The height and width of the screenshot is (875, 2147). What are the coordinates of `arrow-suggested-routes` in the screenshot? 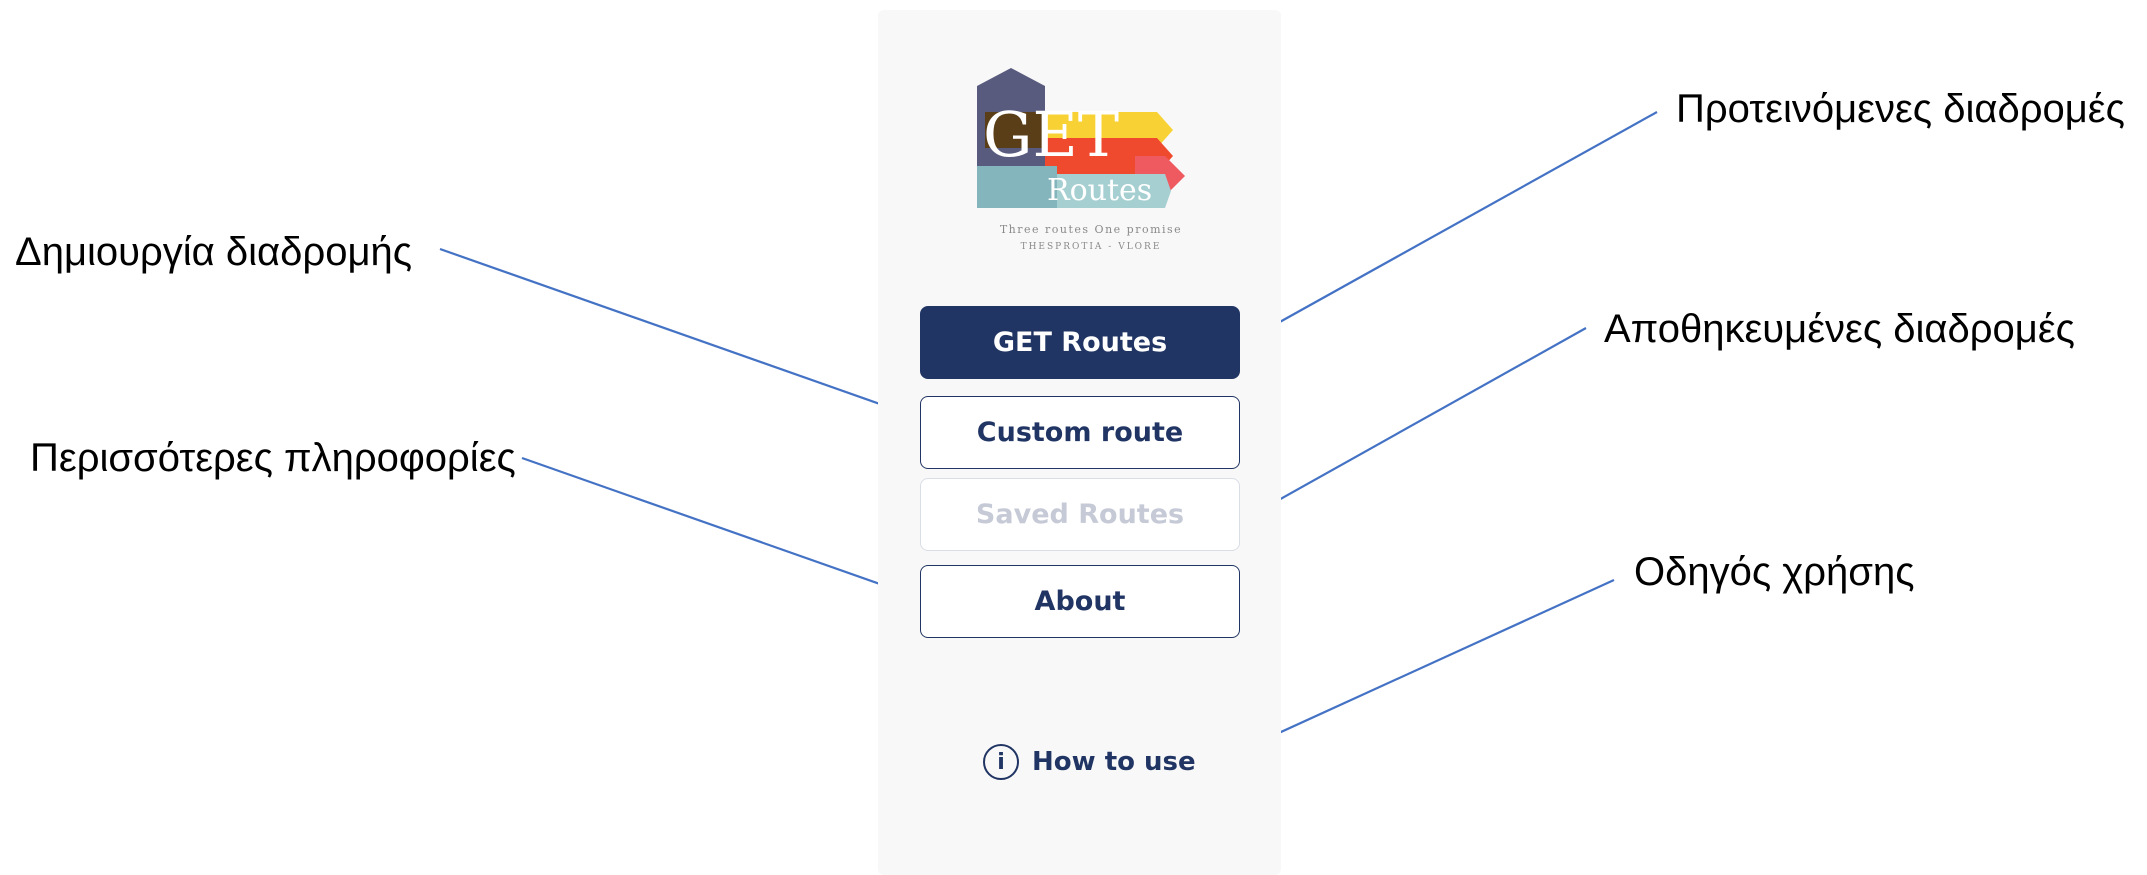 It's located at (1458, 222).